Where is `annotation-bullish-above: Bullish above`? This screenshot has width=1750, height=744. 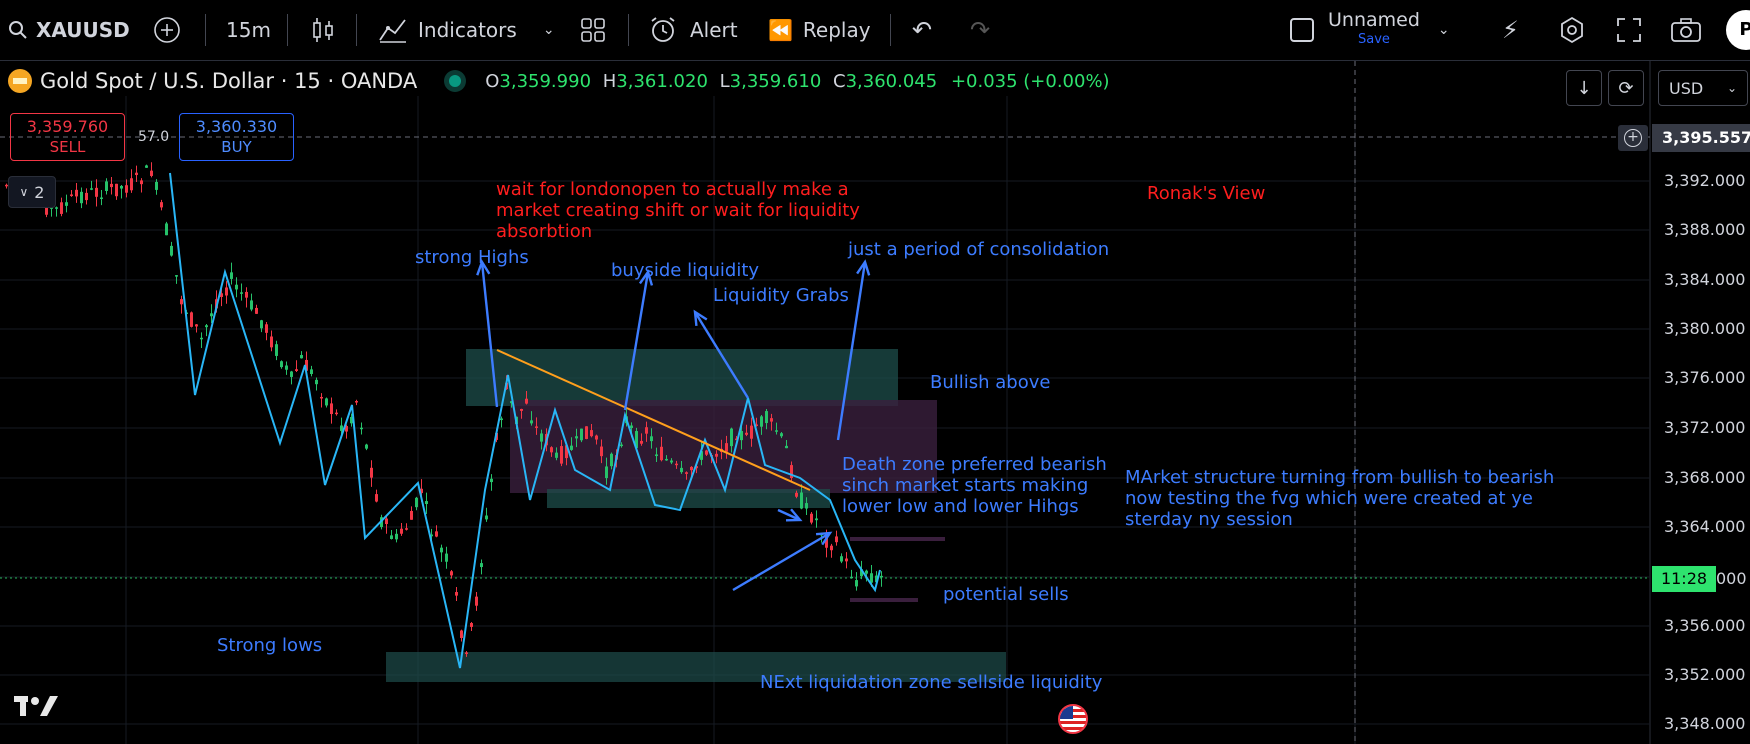
annotation-bullish-above: Bullish above is located at coordinates (990, 382).